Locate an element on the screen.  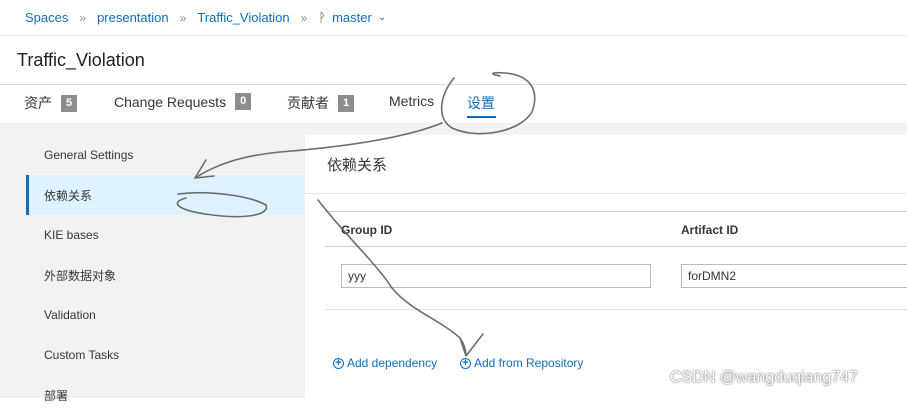
add-dependency-button: + Add dependency is located at coordinates (385, 363).